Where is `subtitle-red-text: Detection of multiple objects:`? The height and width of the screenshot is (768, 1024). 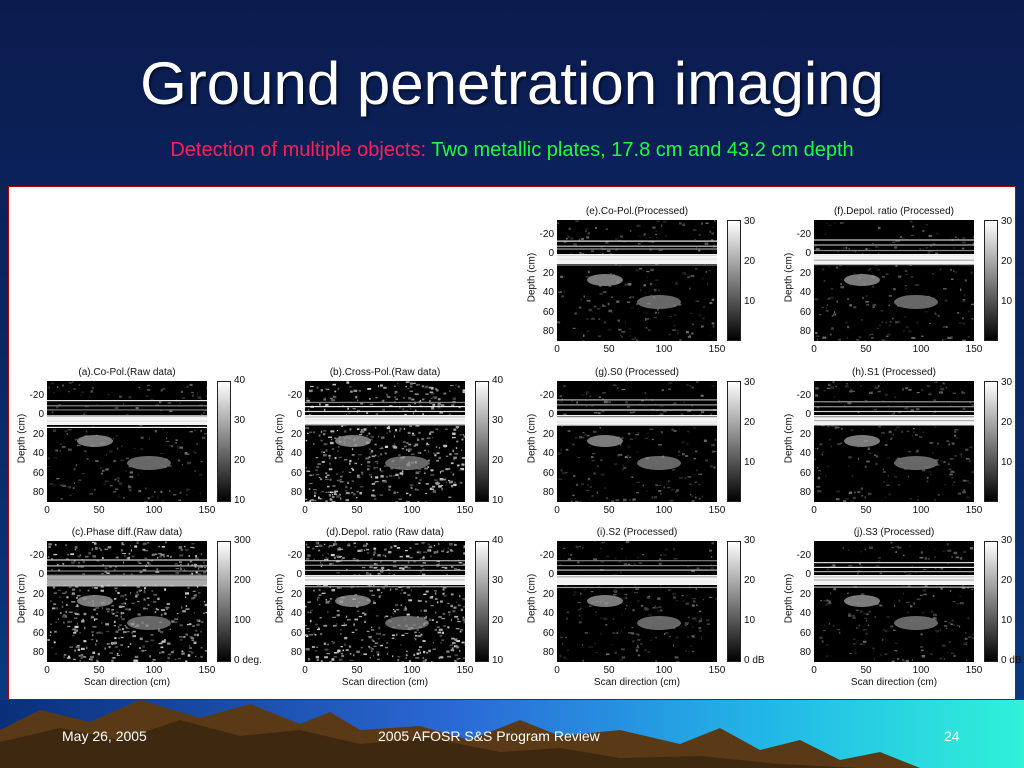 subtitle-red-text: Detection of multiple objects: is located at coordinates (298, 150).